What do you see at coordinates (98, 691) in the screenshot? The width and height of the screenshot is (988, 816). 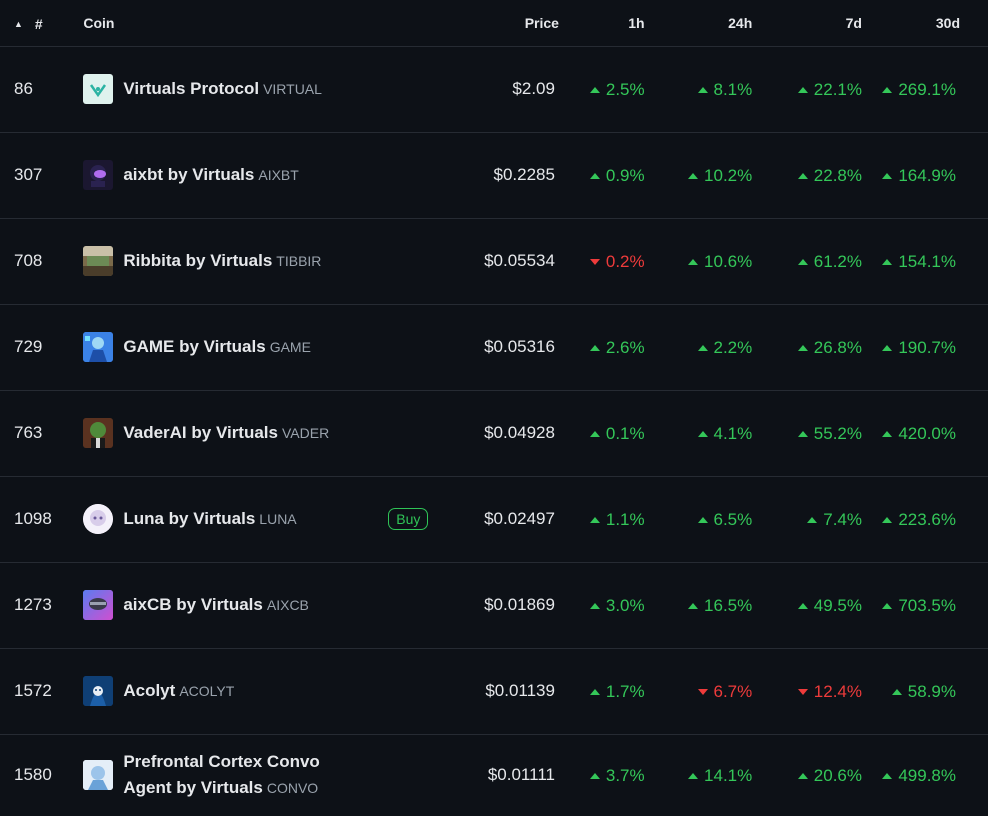 I see `acolyt-avatar-icon` at bounding box center [98, 691].